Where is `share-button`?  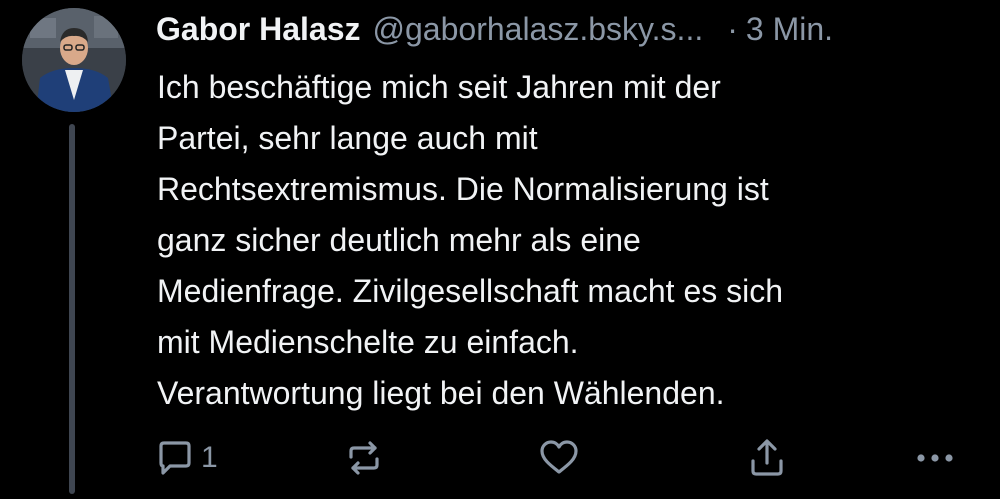
share-button is located at coordinates (767, 458).